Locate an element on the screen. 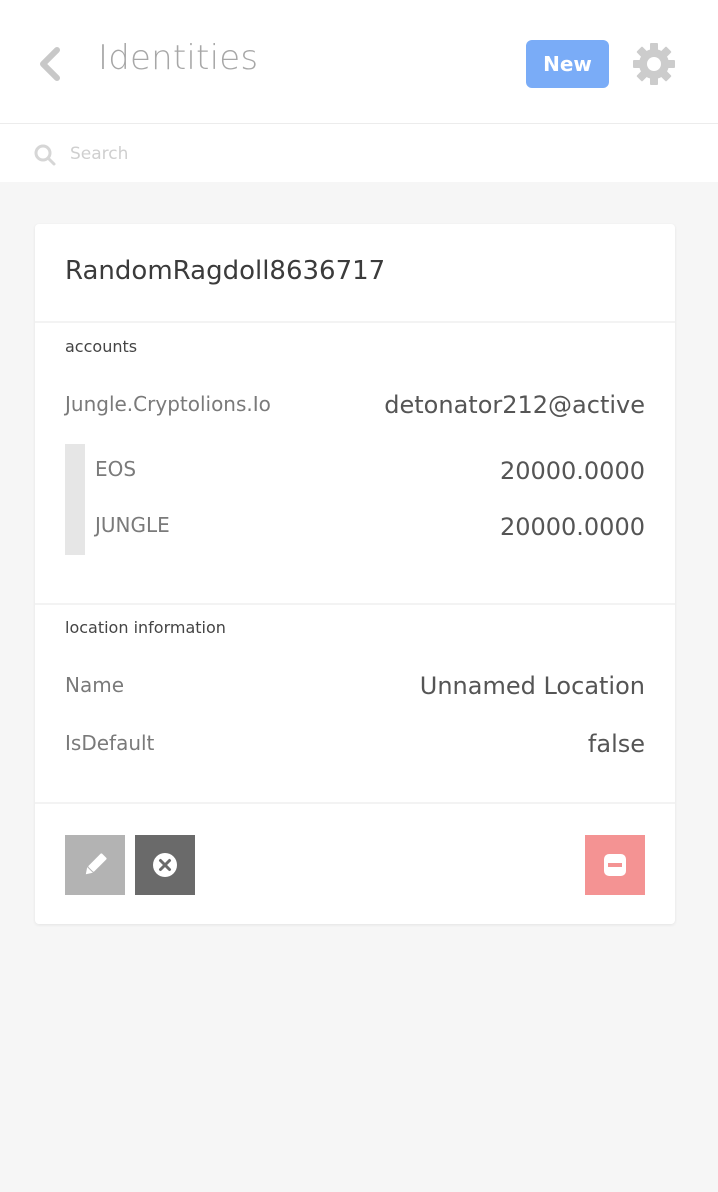  page-title: Identities is located at coordinates (178, 58).